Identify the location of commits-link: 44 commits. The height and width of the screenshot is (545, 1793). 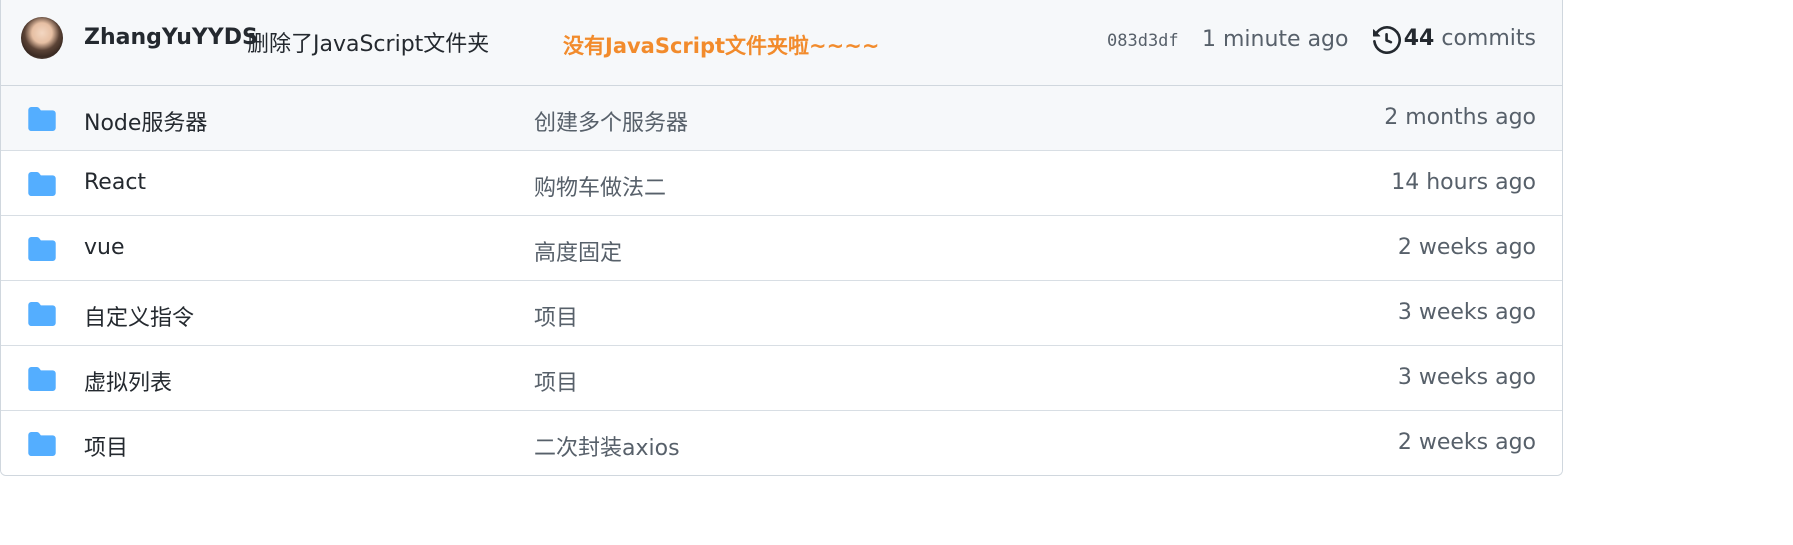
(1470, 38).